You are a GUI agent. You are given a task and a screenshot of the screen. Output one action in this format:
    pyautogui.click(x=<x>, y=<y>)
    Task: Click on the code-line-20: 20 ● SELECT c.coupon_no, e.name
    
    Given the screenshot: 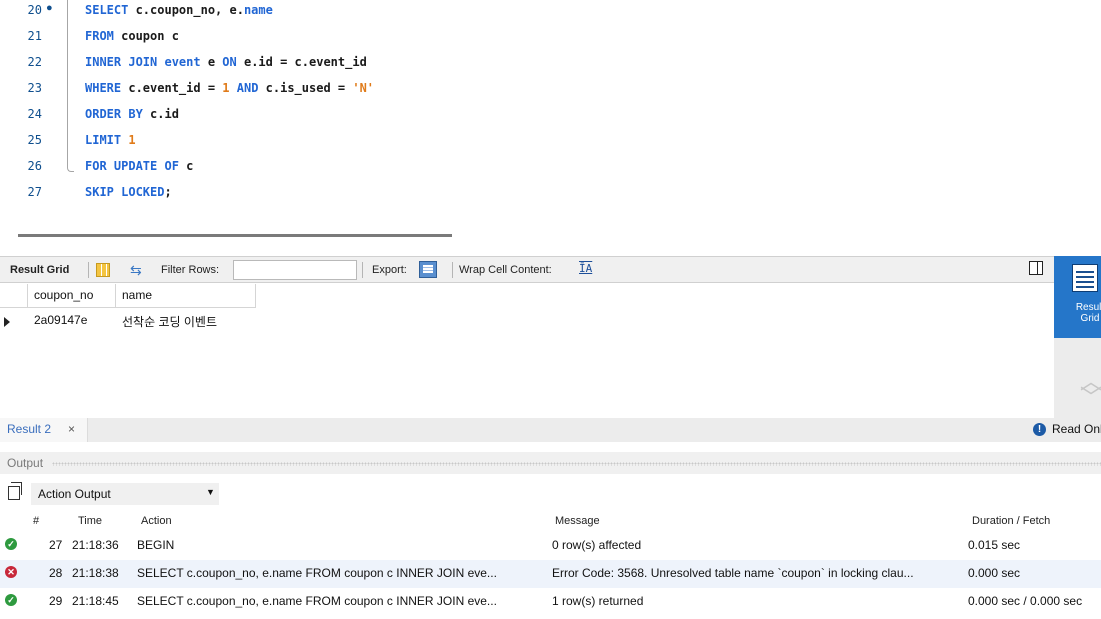 What is the action you would take?
    pyautogui.click(x=550, y=13)
    